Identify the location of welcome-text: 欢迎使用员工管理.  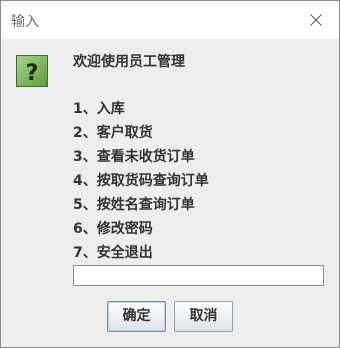
(129, 62).